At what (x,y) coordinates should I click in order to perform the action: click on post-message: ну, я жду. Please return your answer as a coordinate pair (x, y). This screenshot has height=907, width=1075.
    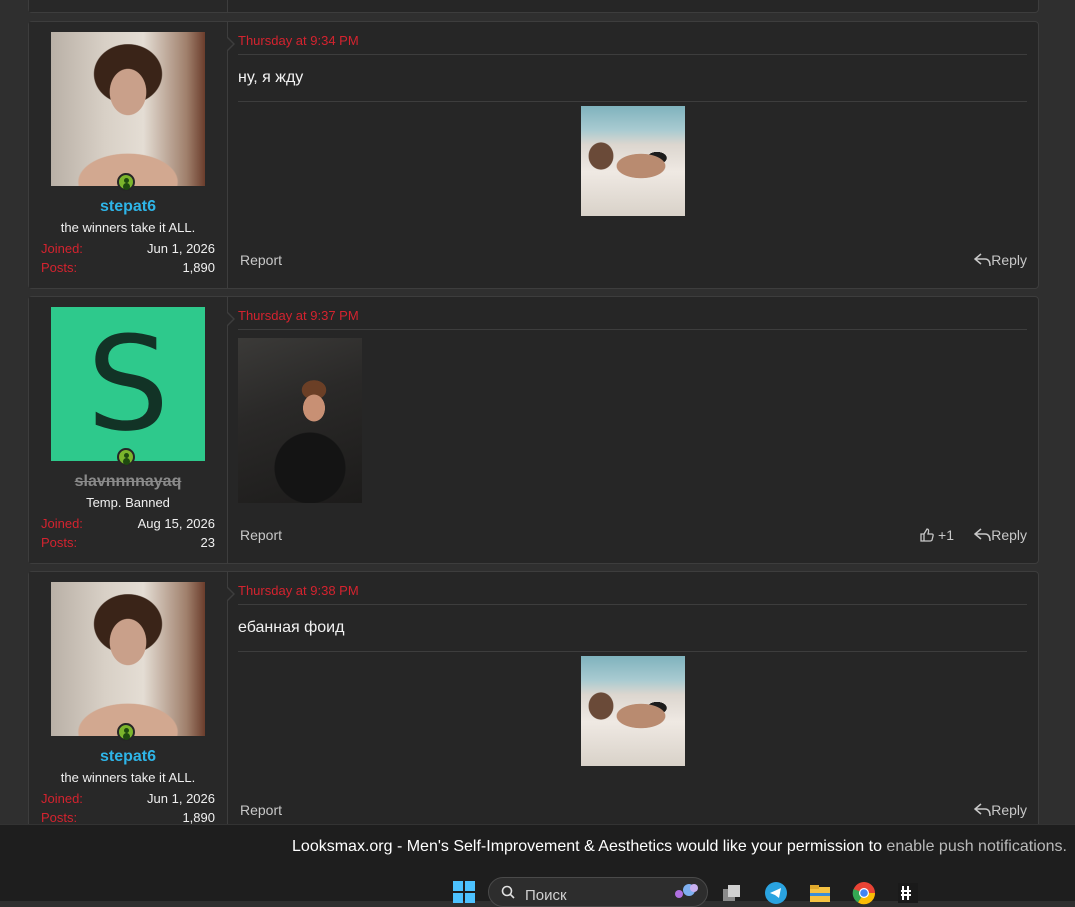
    Looking at the image, I should click on (271, 77).